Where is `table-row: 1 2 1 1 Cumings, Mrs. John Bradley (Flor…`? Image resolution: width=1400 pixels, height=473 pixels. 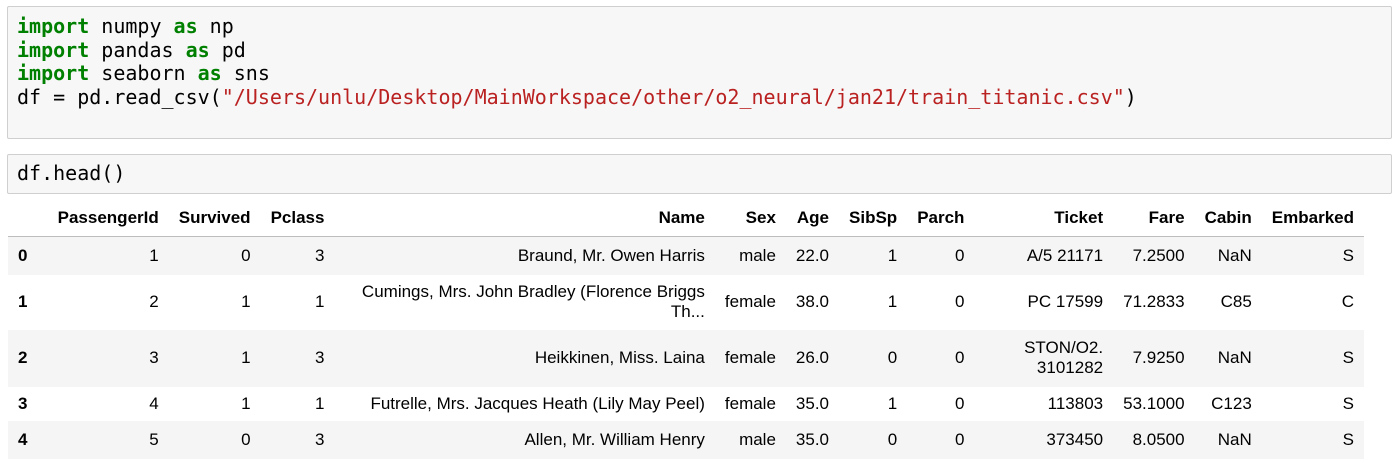 table-row: 1 2 1 1 Cumings, Mrs. John Bradley (Flor… is located at coordinates (686, 302).